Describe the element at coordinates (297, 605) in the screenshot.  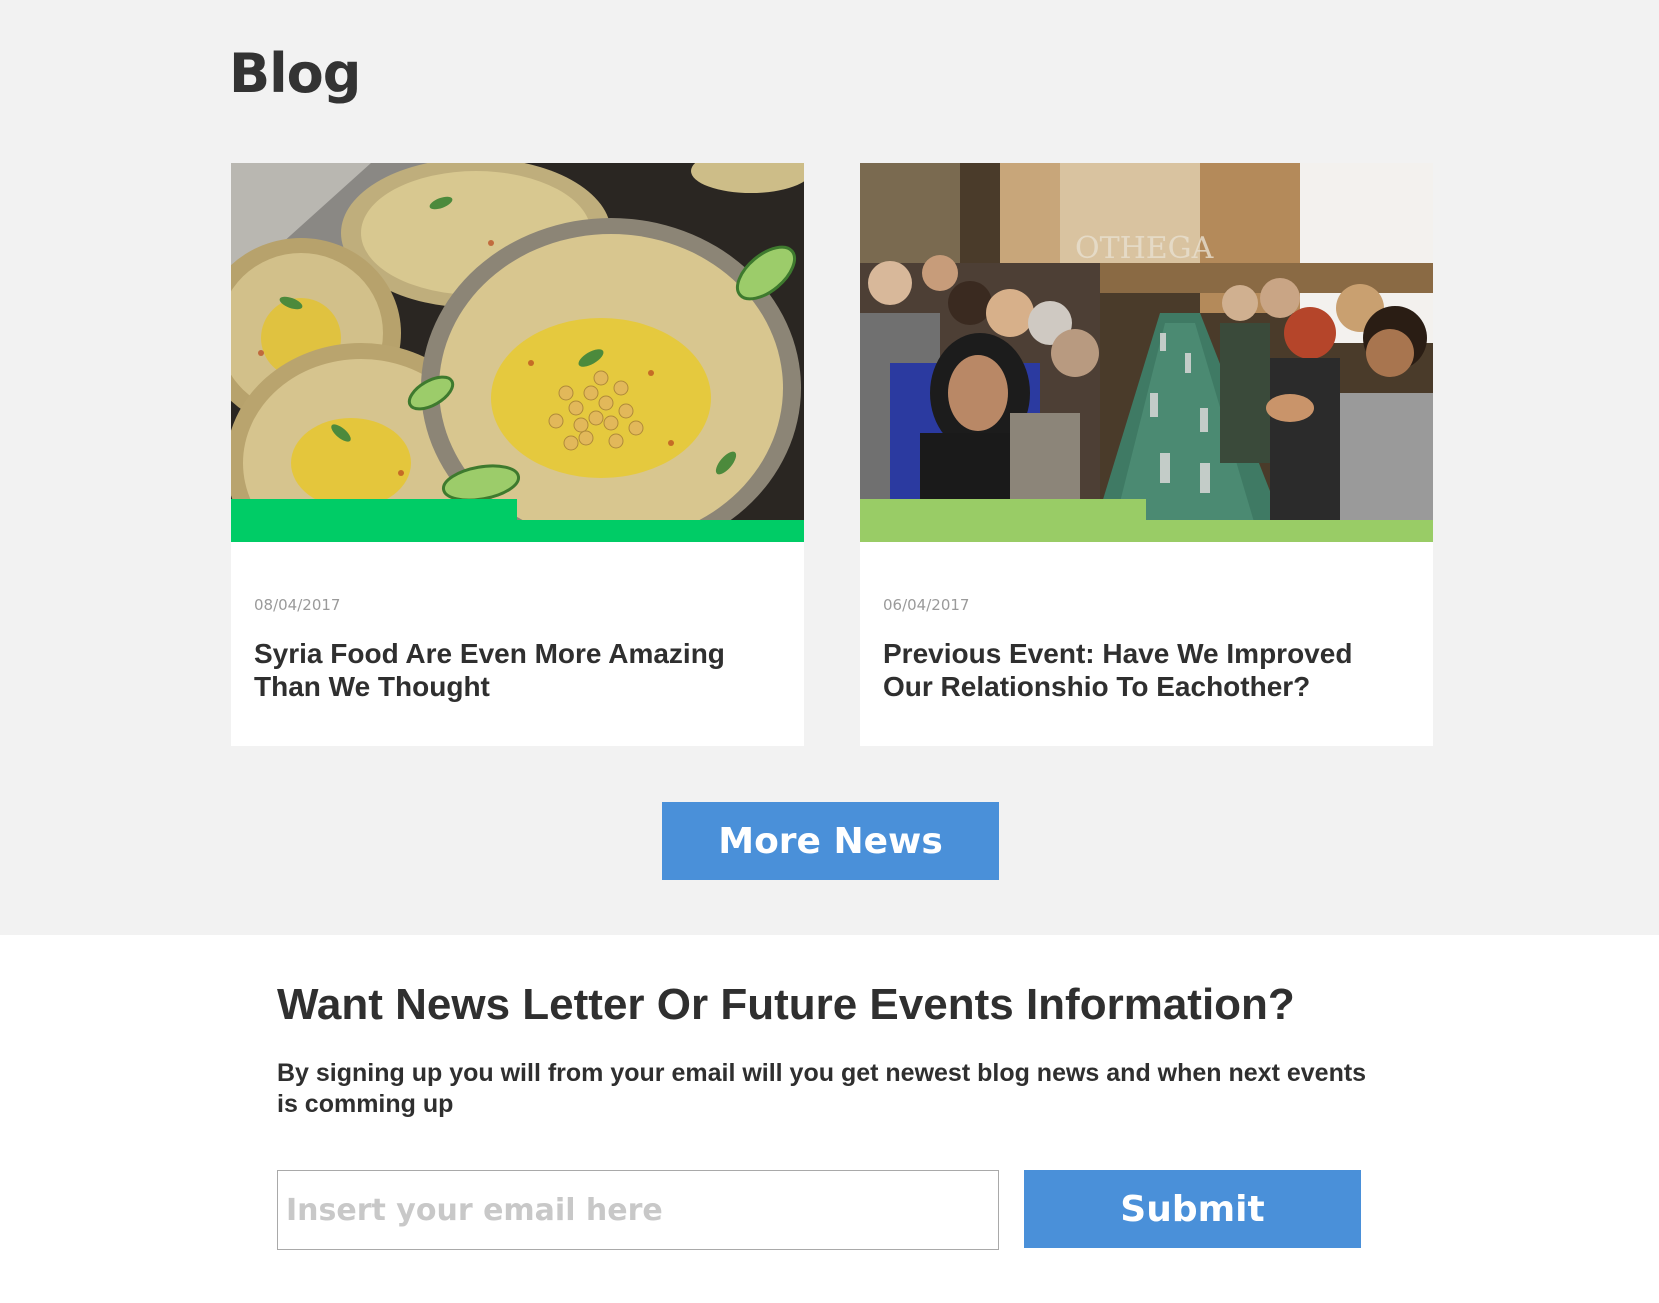
I see `blog-card-date: 08/04/2017` at that location.